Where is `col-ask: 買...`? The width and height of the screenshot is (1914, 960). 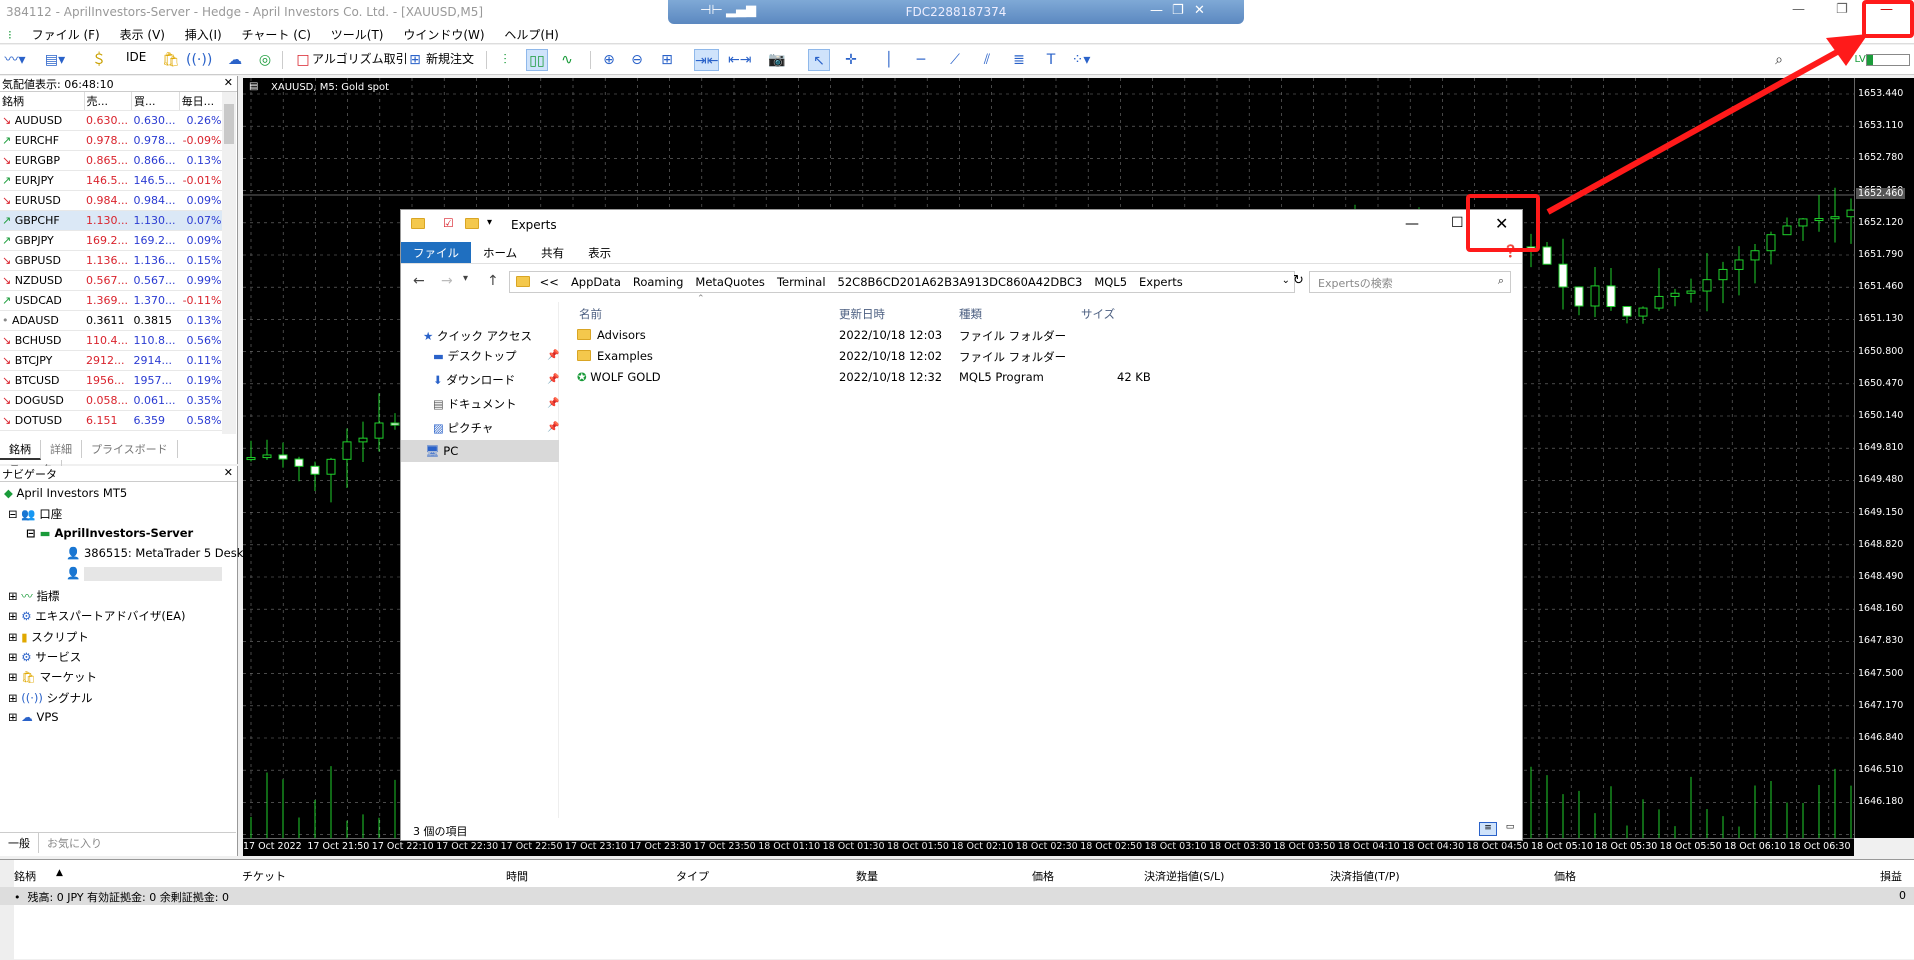 col-ask: 買... is located at coordinates (155, 101).